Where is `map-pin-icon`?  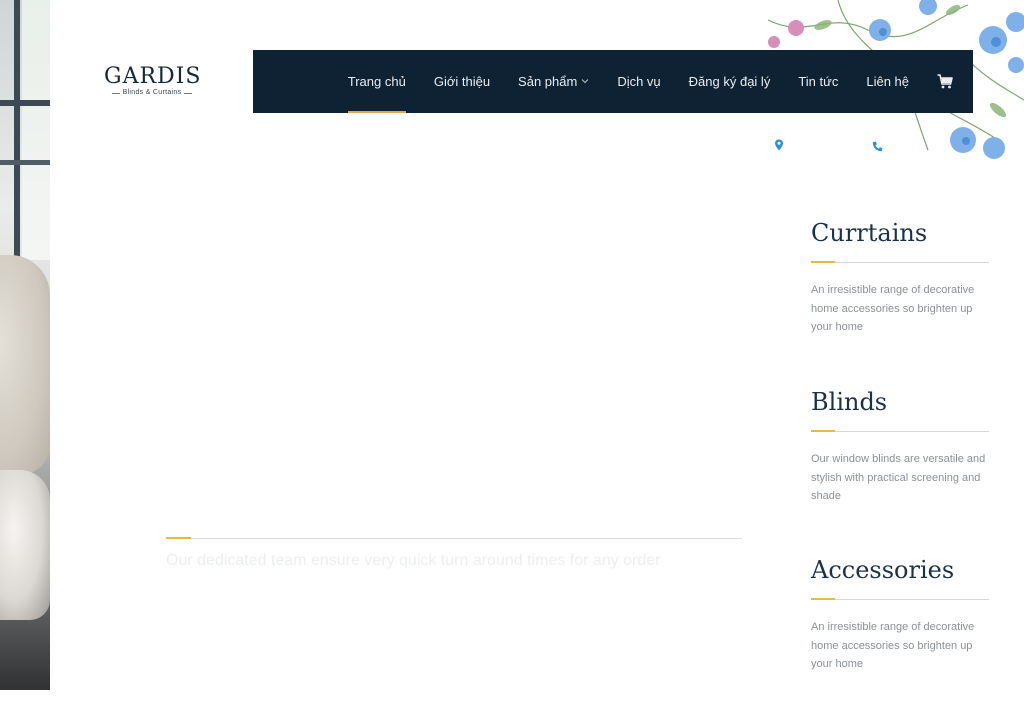
map-pin-icon is located at coordinates (779, 144).